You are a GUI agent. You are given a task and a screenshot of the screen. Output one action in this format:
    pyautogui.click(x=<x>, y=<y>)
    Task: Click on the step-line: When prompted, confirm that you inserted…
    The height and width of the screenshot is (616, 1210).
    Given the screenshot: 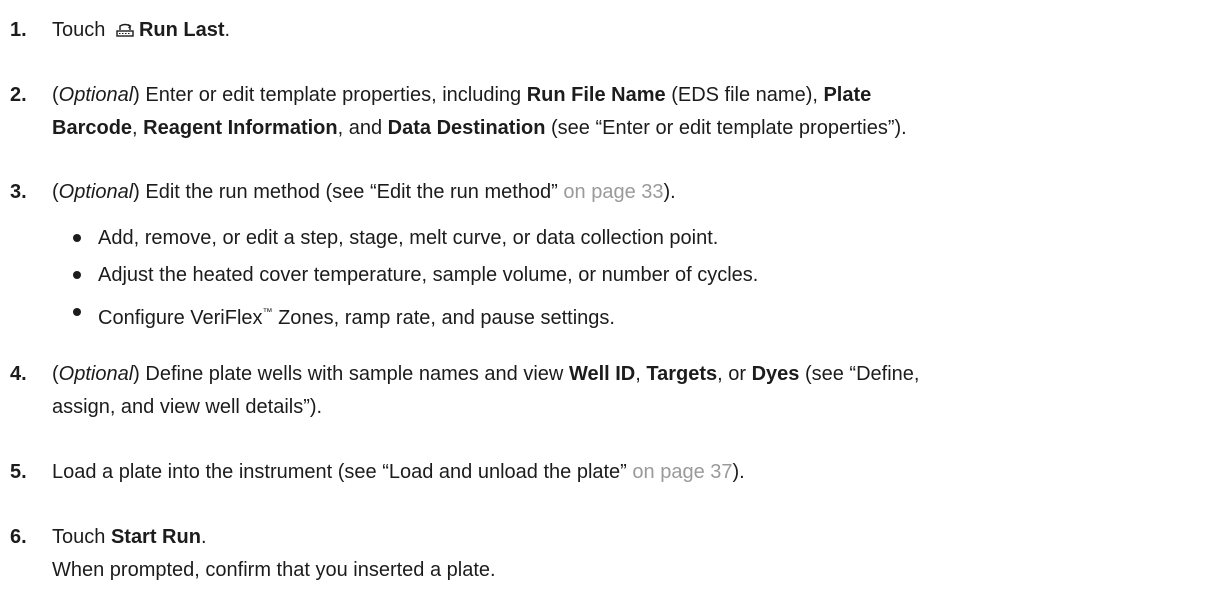 What is the action you would take?
    pyautogui.click(x=274, y=570)
    